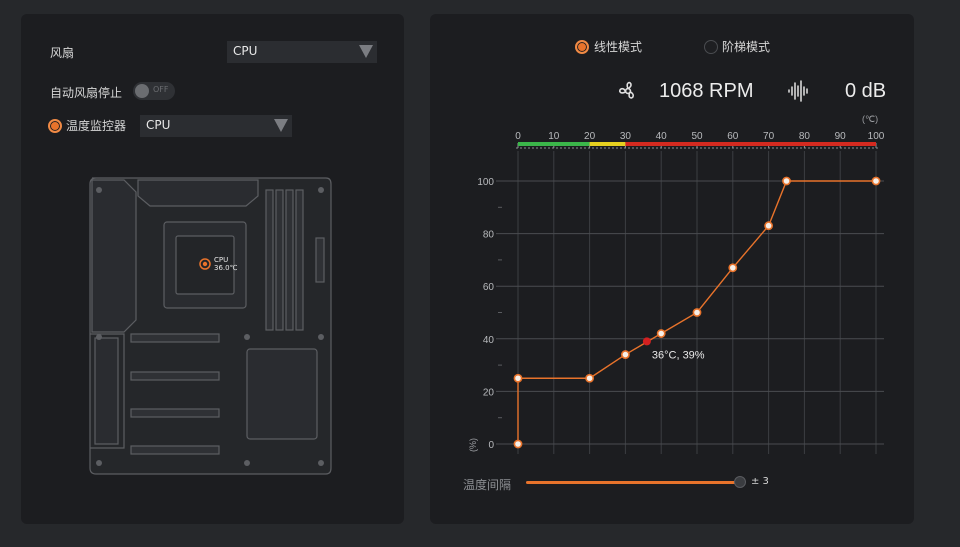 The image size is (960, 547). Describe the element at coordinates (485, 182) in the screenshot. I see `y-tick-label: 100` at that location.